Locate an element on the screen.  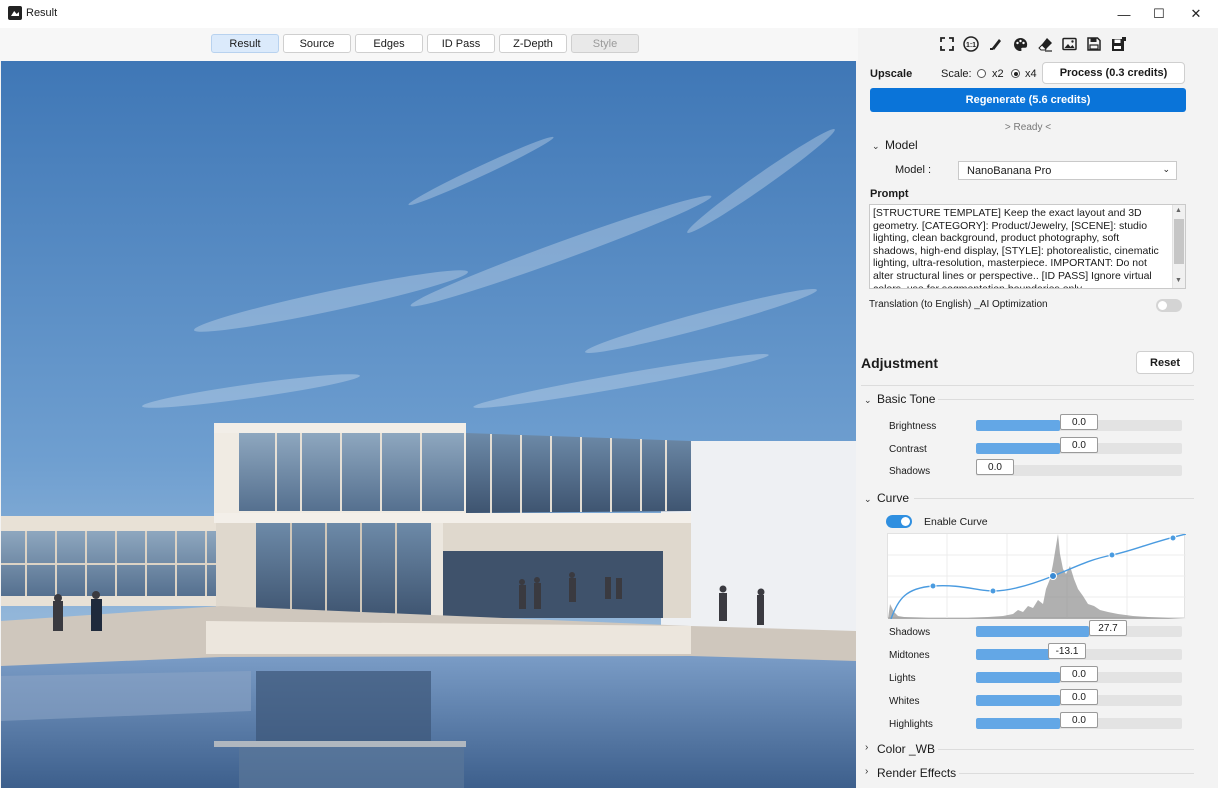
actual-size-icon: 1:1 is located at coordinates (971, 44).